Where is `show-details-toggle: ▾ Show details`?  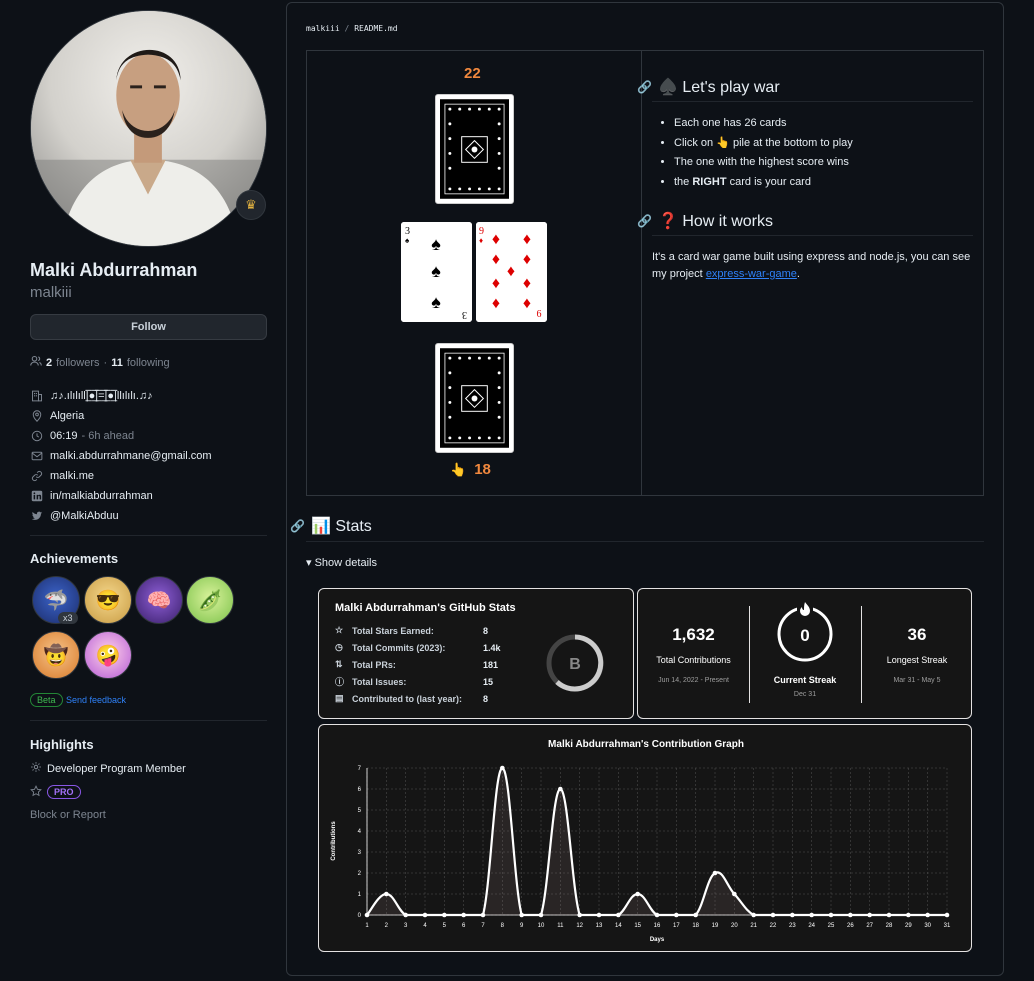
show-details-toggle: ▾ Show details is located at coordinates (341, 562).